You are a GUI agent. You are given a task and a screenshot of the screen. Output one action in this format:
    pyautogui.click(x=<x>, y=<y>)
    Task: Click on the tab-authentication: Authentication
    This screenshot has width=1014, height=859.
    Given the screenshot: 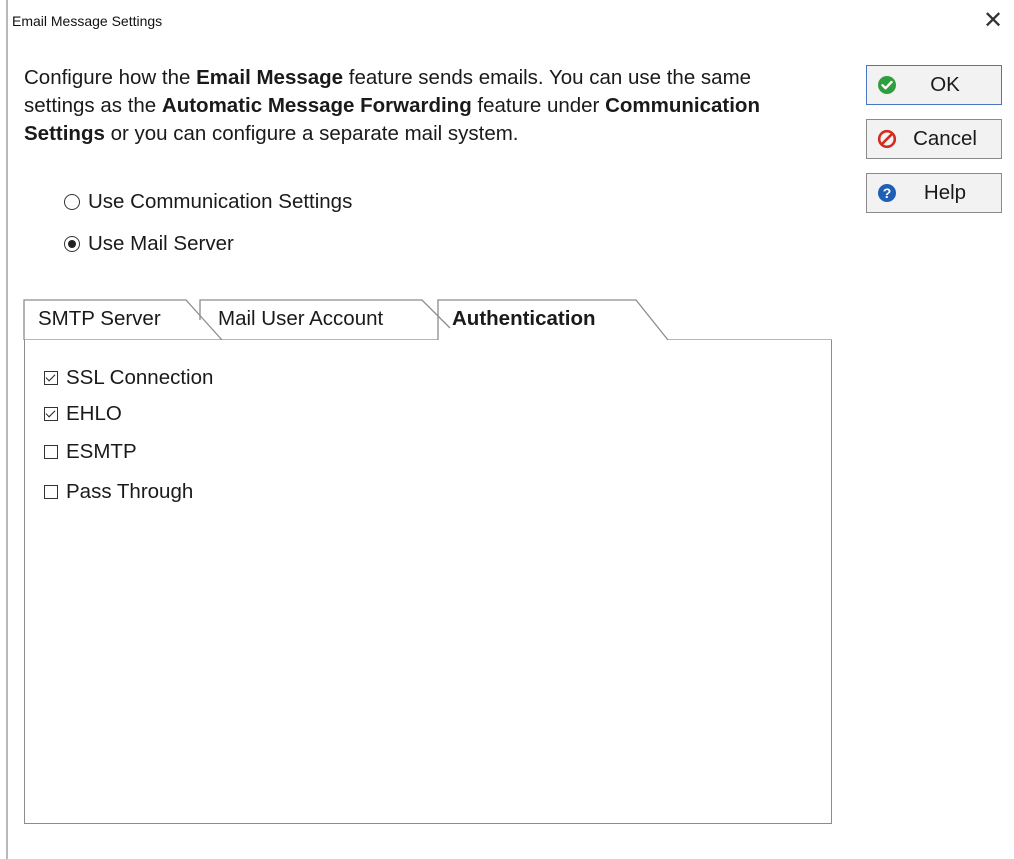 What is the action you would take?
    pyautogui.click(x=548, y=319)
    